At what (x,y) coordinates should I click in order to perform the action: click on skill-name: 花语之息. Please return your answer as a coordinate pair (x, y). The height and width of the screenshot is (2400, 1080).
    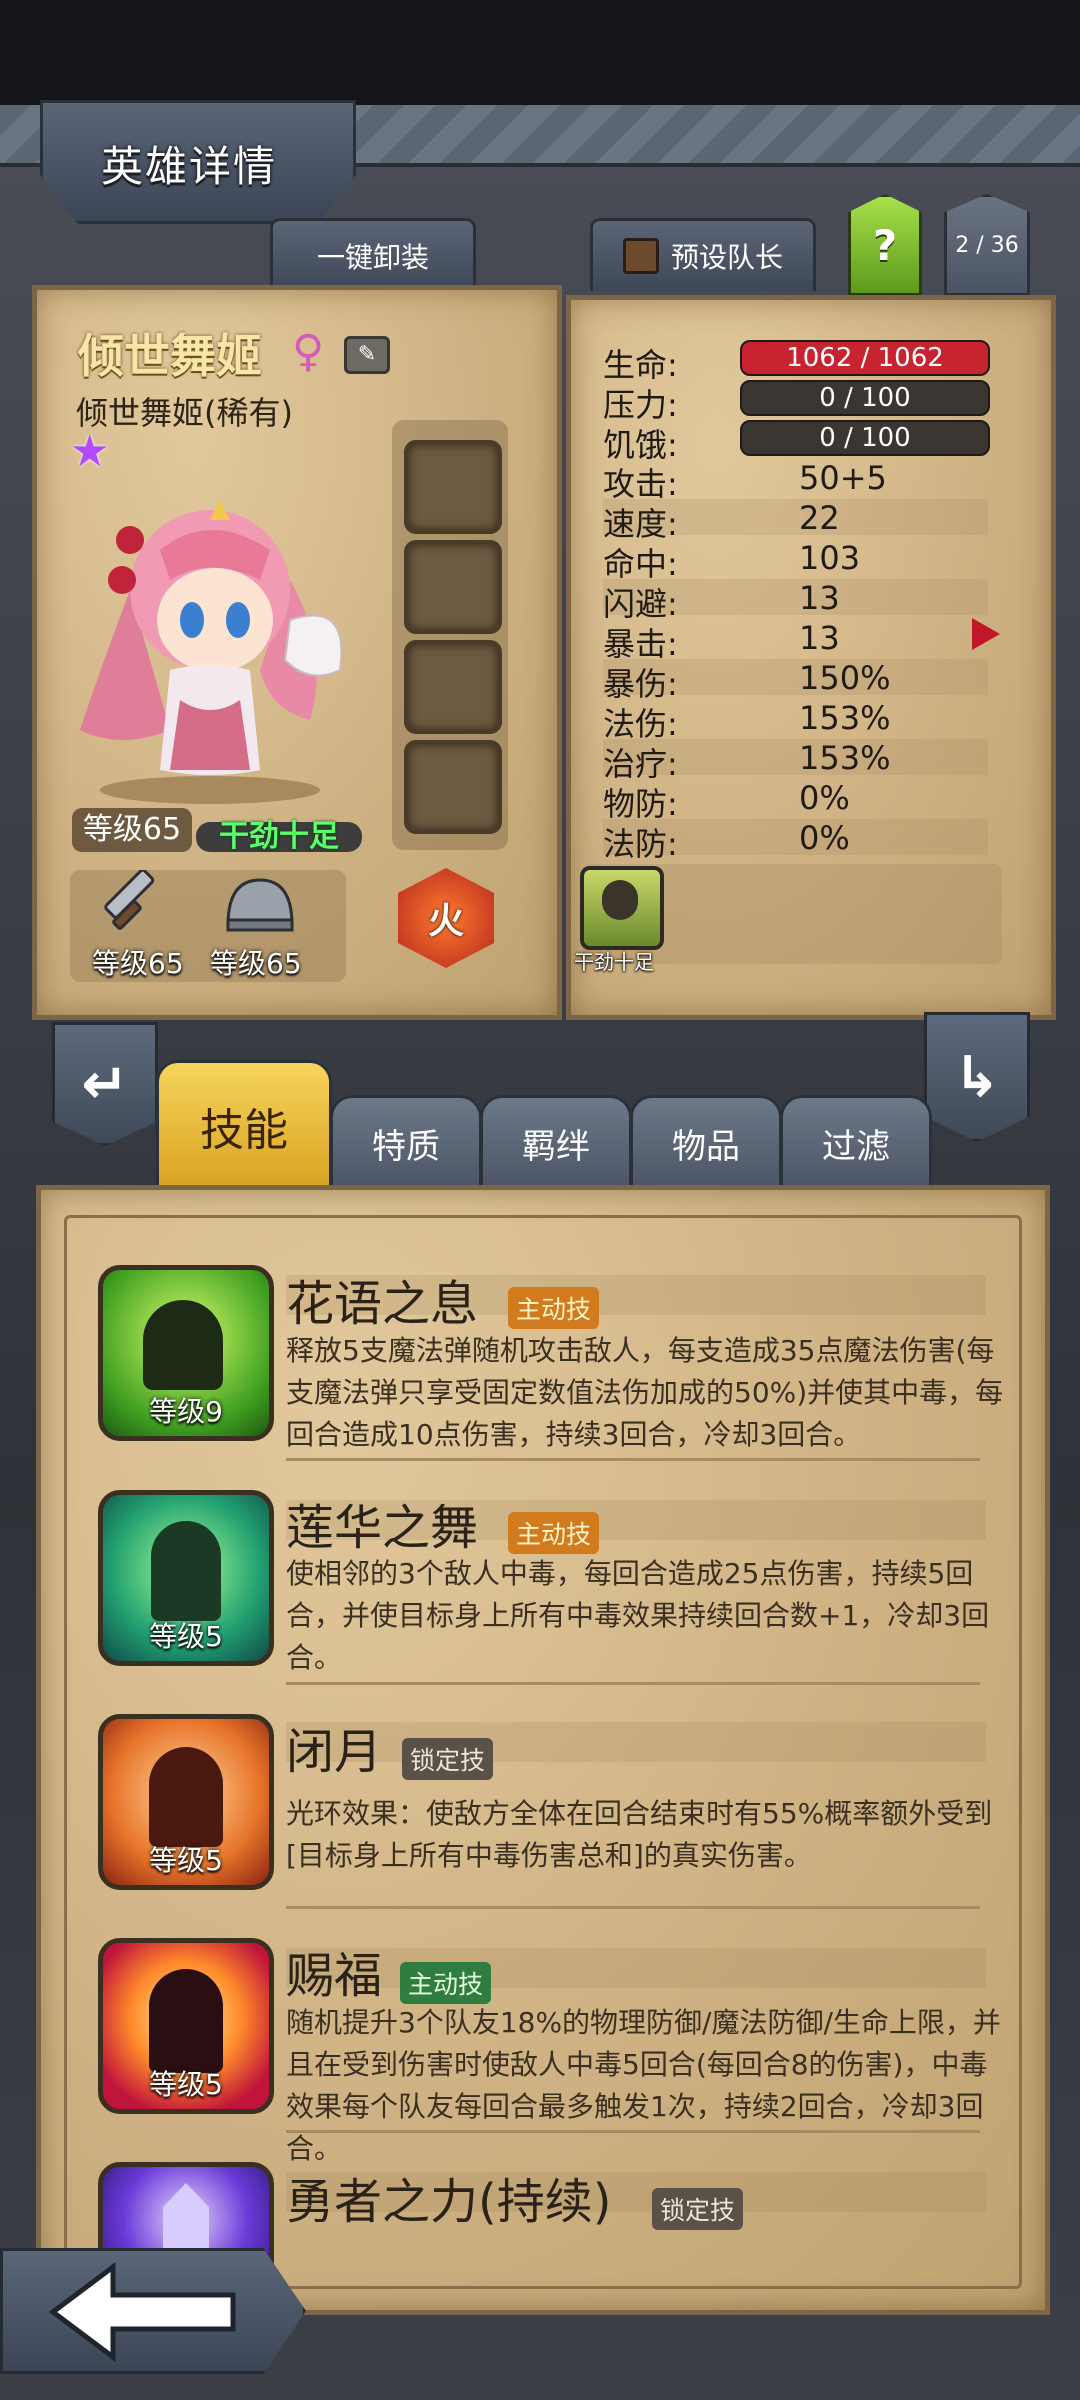
    Looking at the image, I should click on (382, 1304).